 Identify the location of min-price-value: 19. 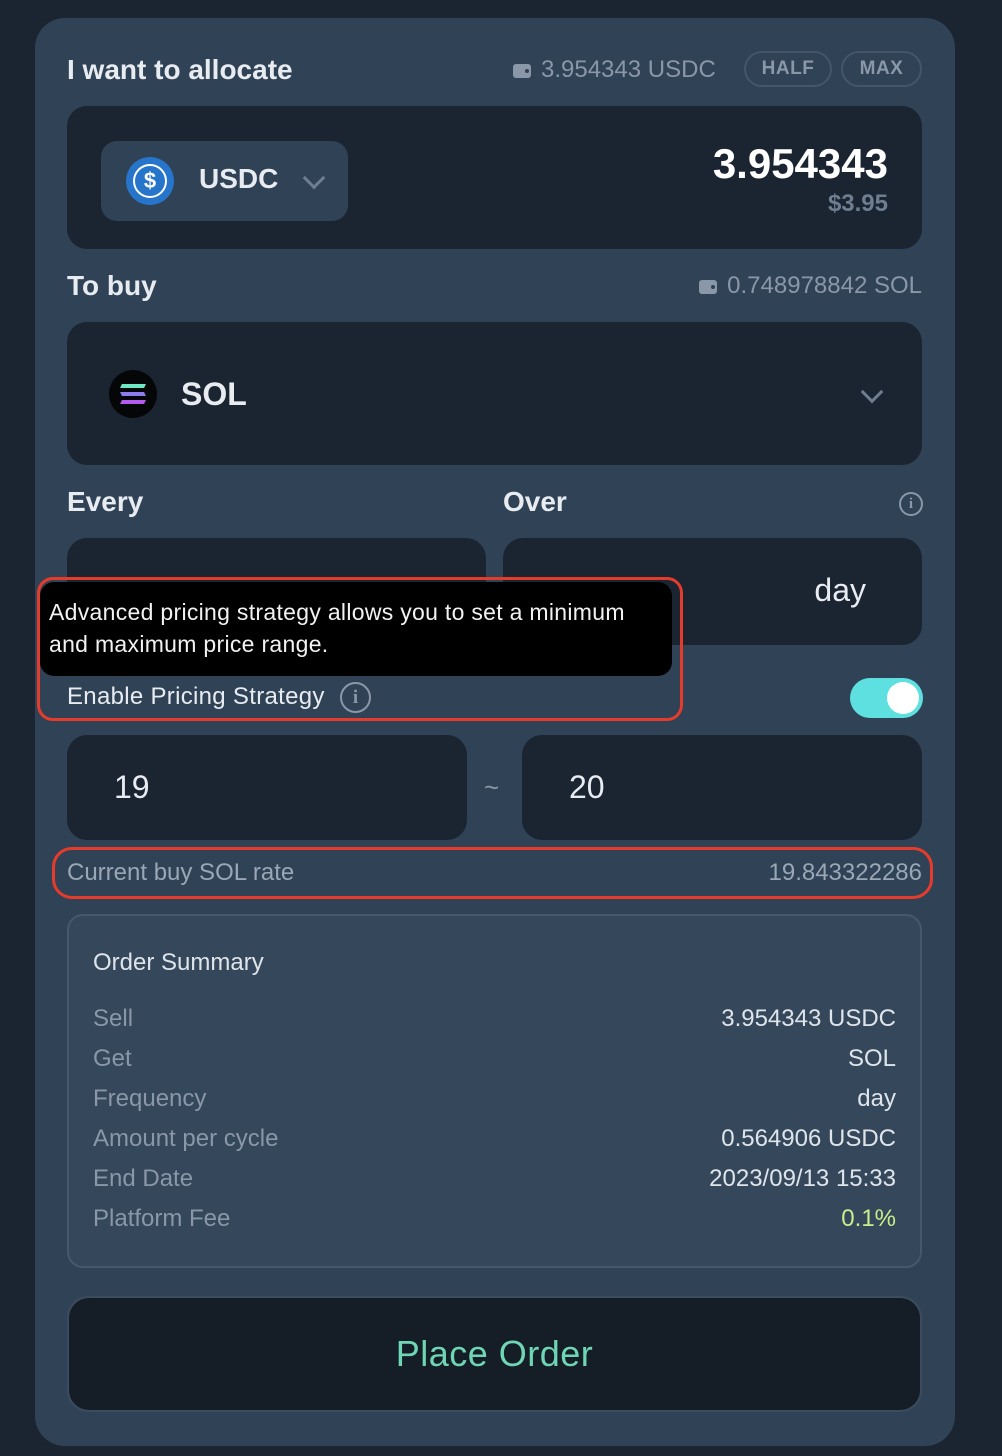
(132, 787).